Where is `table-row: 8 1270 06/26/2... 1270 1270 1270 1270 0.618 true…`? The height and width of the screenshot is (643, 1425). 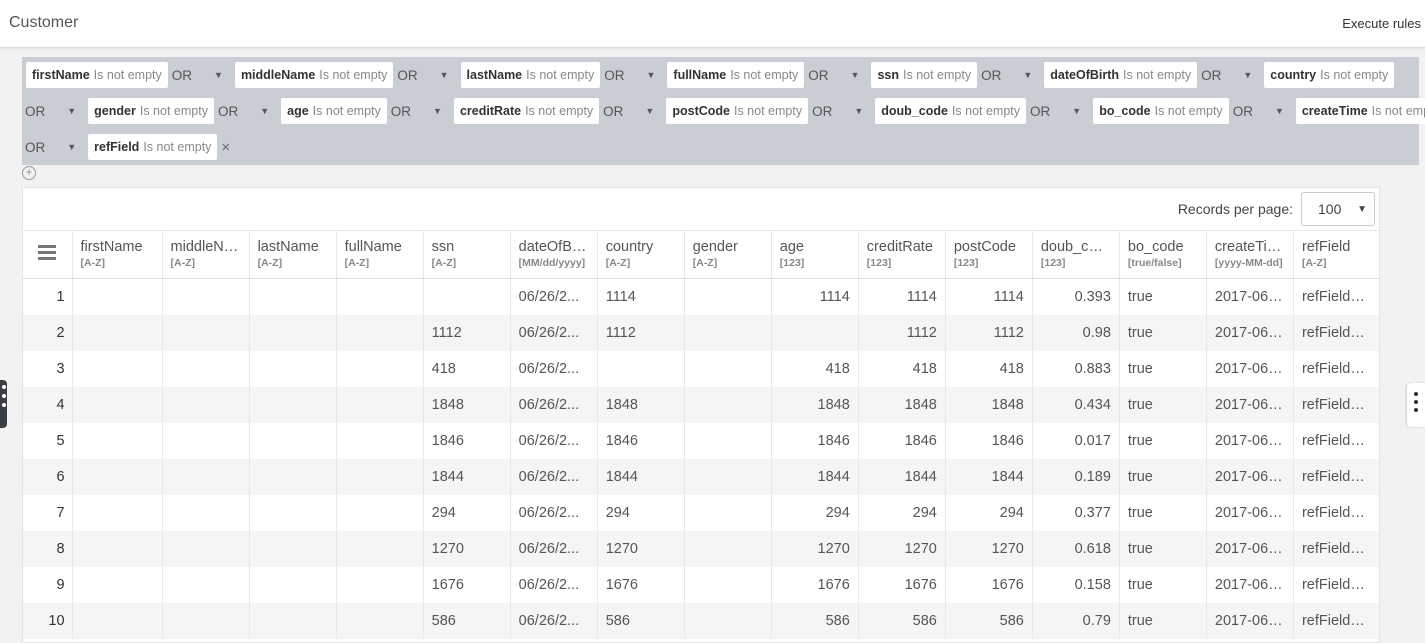 table-row: 8 1270 06/26/2... 1270 1270 1270 1270 0.618 true… is located at coordinates (701, 548).